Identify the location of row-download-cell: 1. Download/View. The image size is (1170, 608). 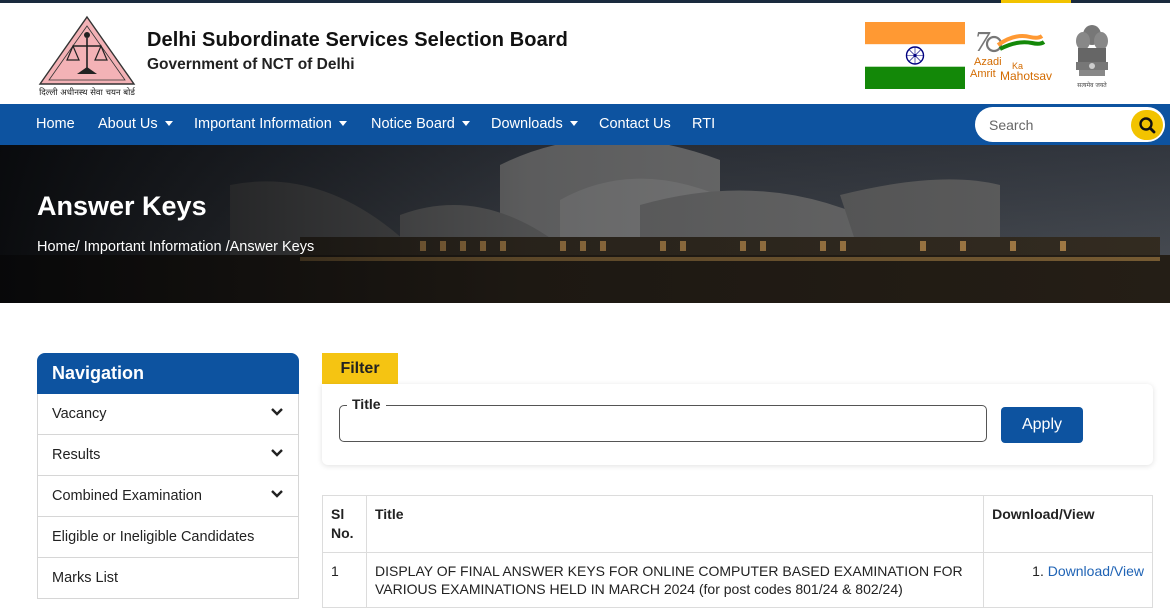
(1068, 580).